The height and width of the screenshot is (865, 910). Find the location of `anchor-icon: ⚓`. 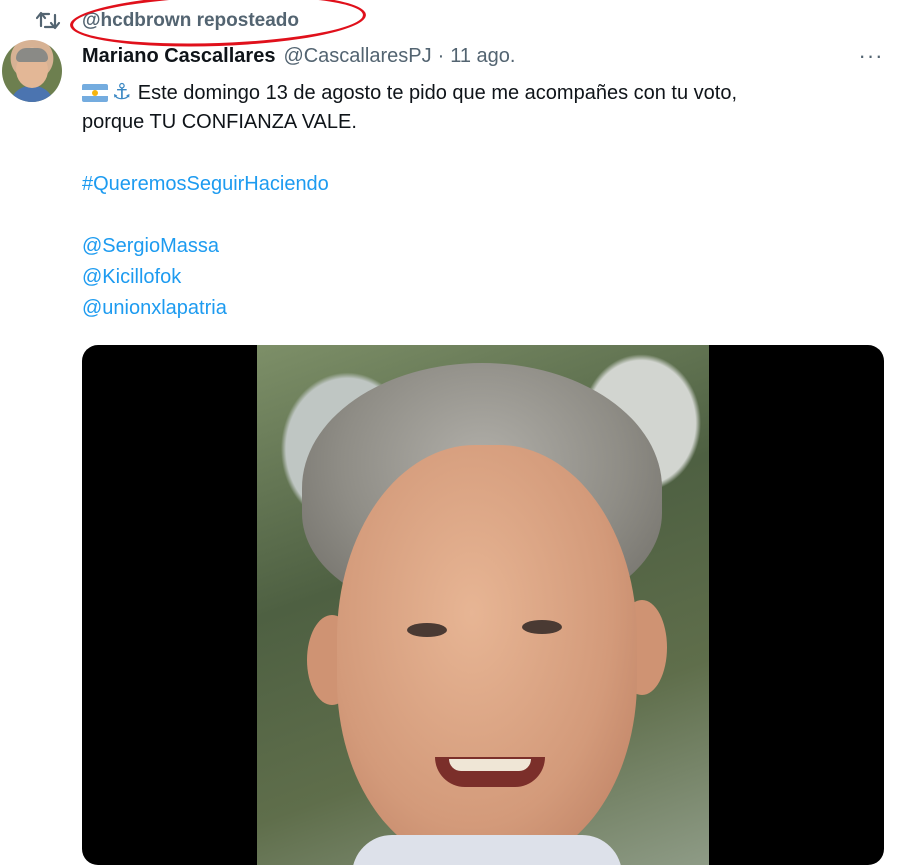

anchor-icon: ⚓ is located at coordinates (122, 91).